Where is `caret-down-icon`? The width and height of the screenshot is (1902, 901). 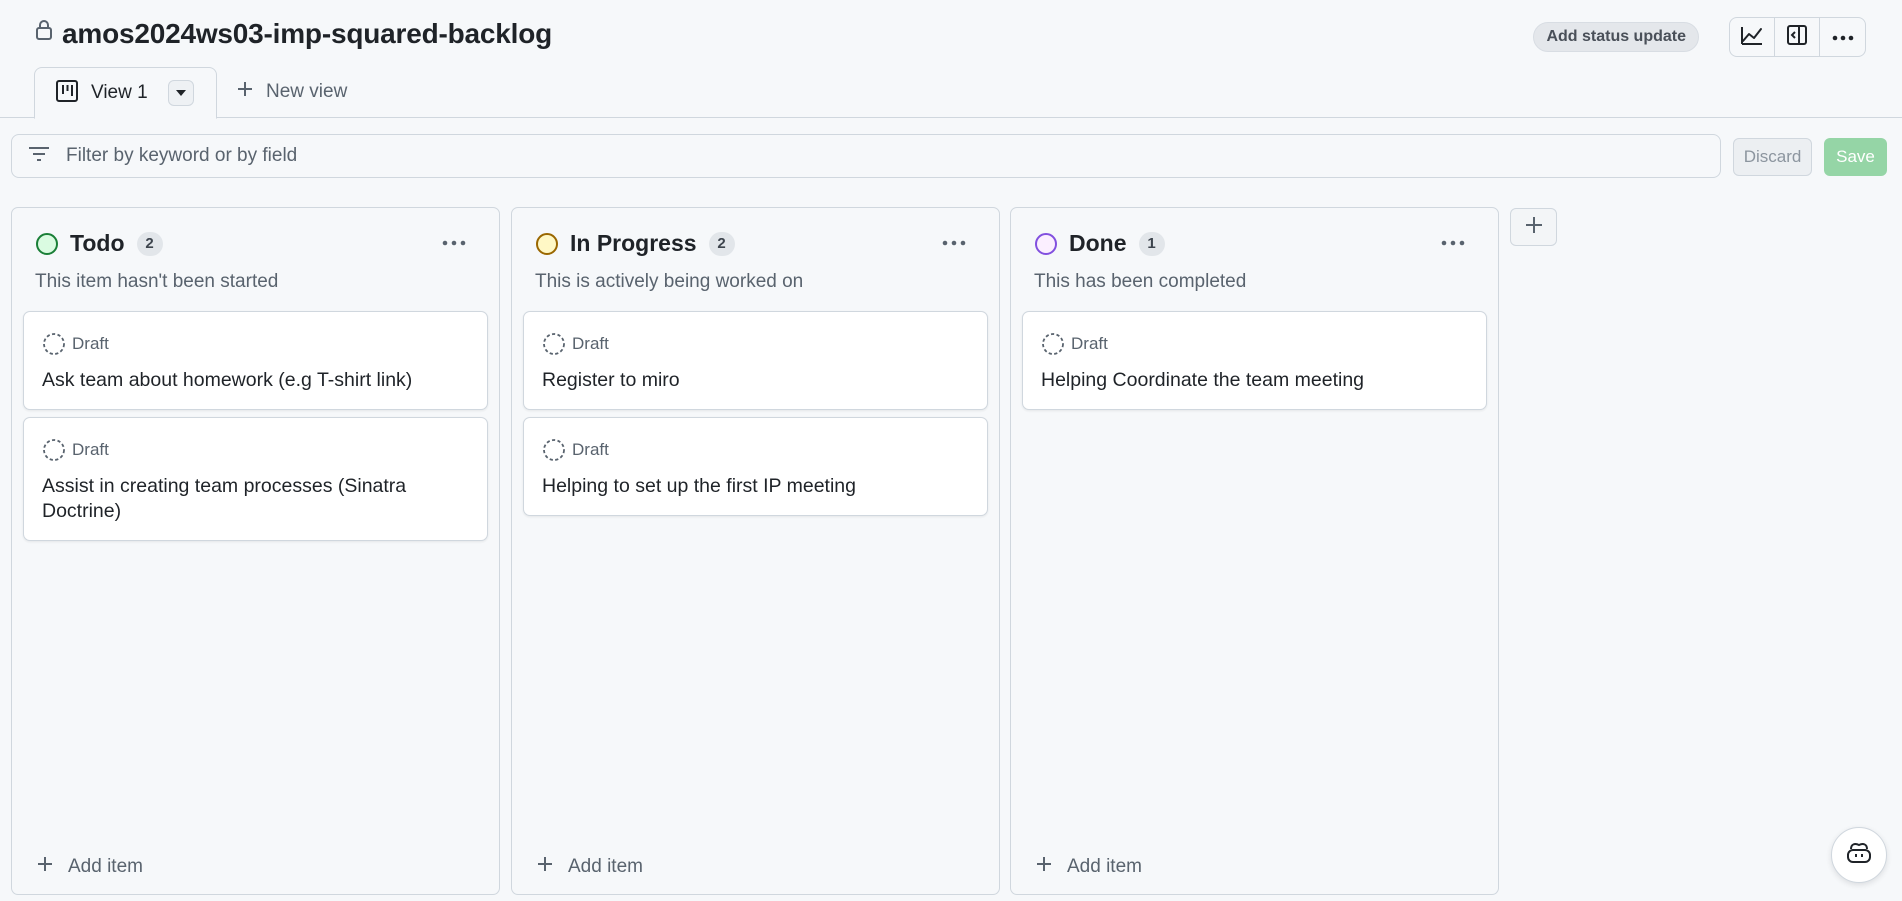 caret-down-icon is located at coordinates (181, 93).